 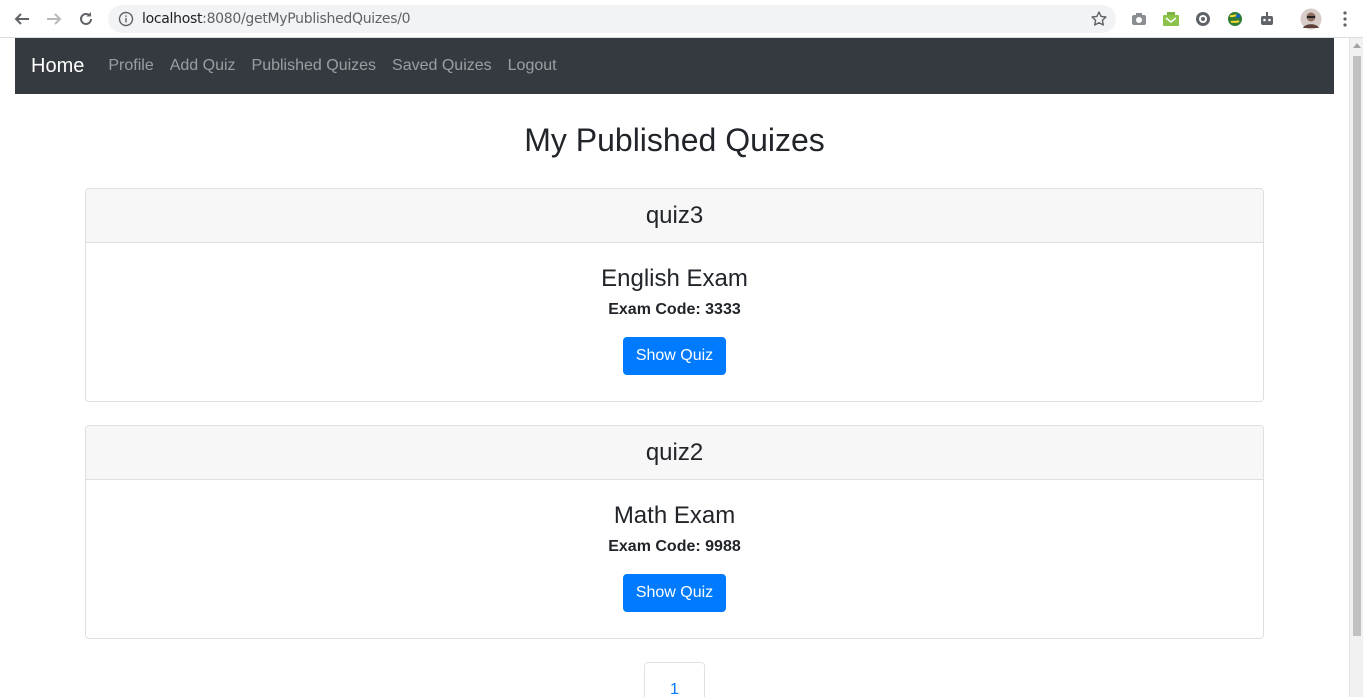 I want to click on forward-arrow-icon, so click(x=54, y=19).